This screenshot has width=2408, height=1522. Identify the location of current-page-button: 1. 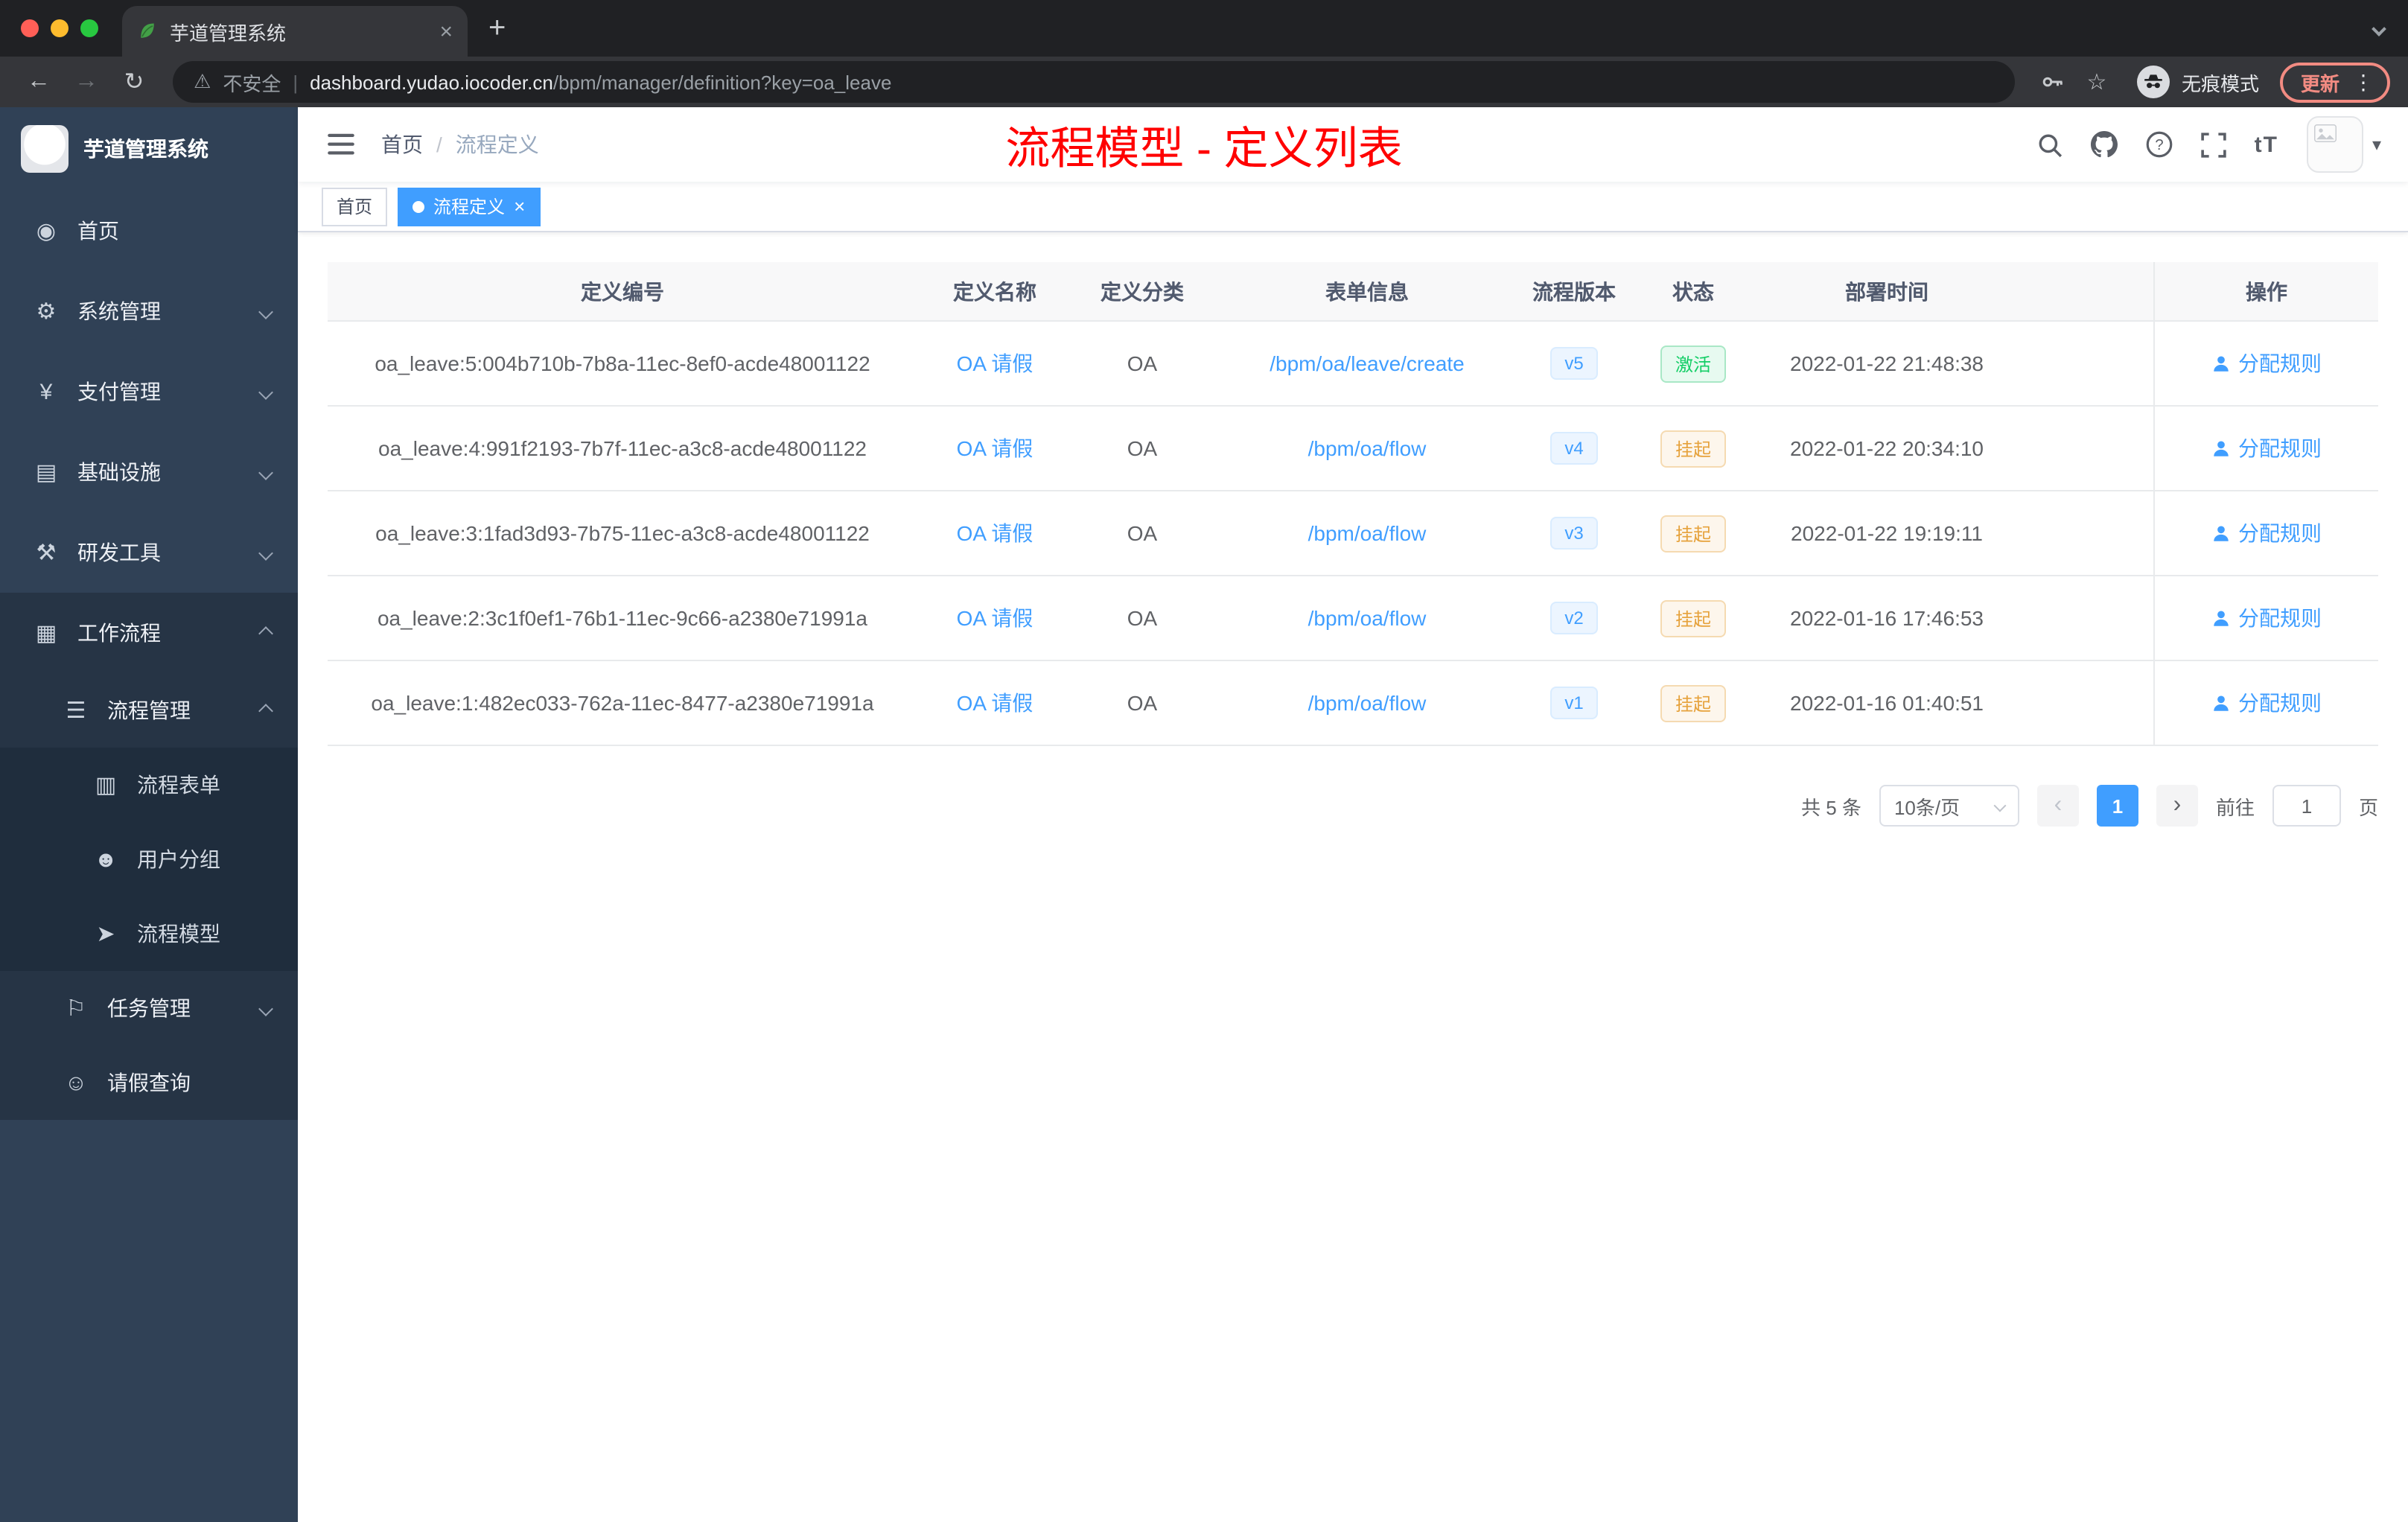
(2117, 806).